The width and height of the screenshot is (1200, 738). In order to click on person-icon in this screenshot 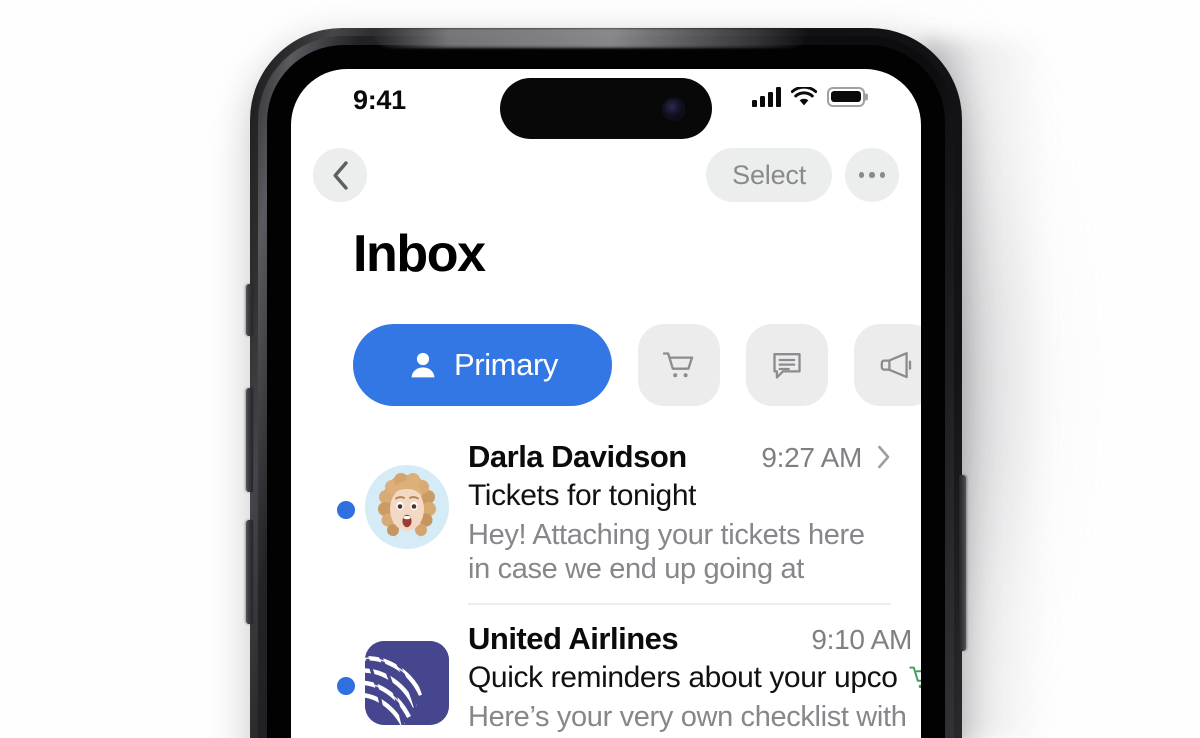, I will do `click(423, 365)`.